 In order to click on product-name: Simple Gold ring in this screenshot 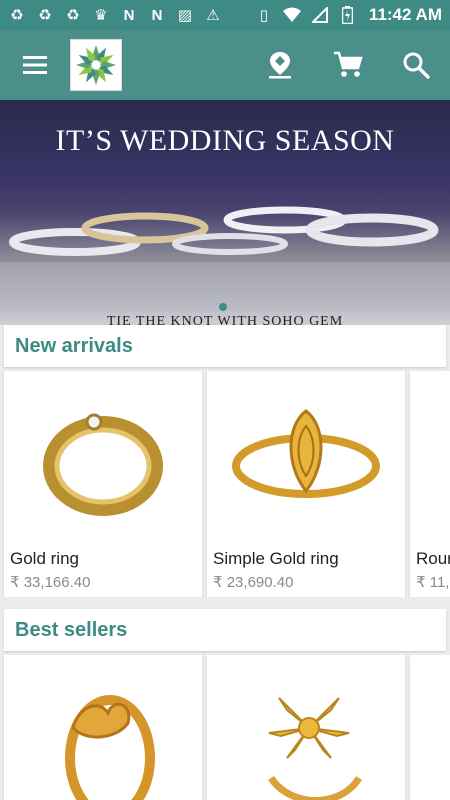, I will do `click(276, 558)`.